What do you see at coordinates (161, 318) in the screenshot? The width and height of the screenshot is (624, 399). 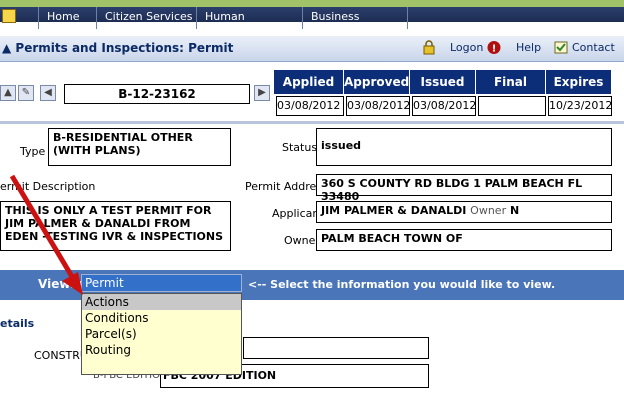 I see `option-conditions: Conditions` at bounding box center [161, 318].